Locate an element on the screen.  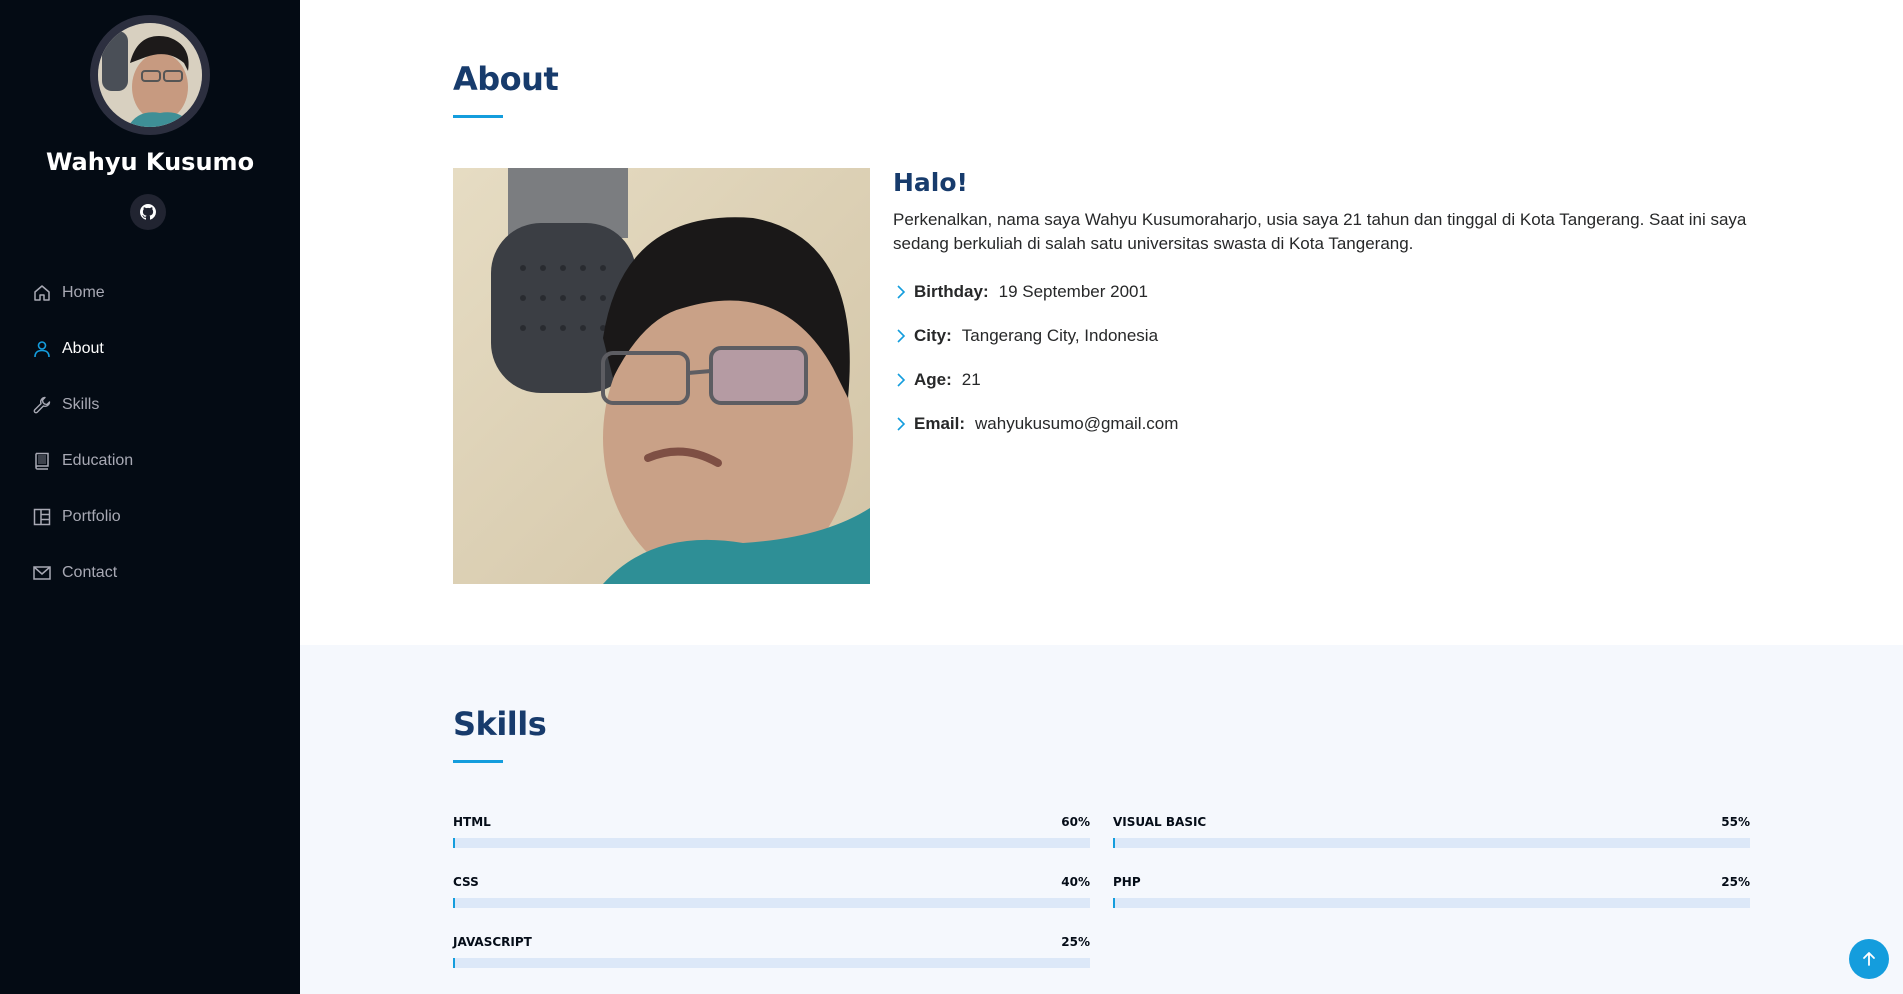
nav-item-label: About is located at coordinates (83, 348).